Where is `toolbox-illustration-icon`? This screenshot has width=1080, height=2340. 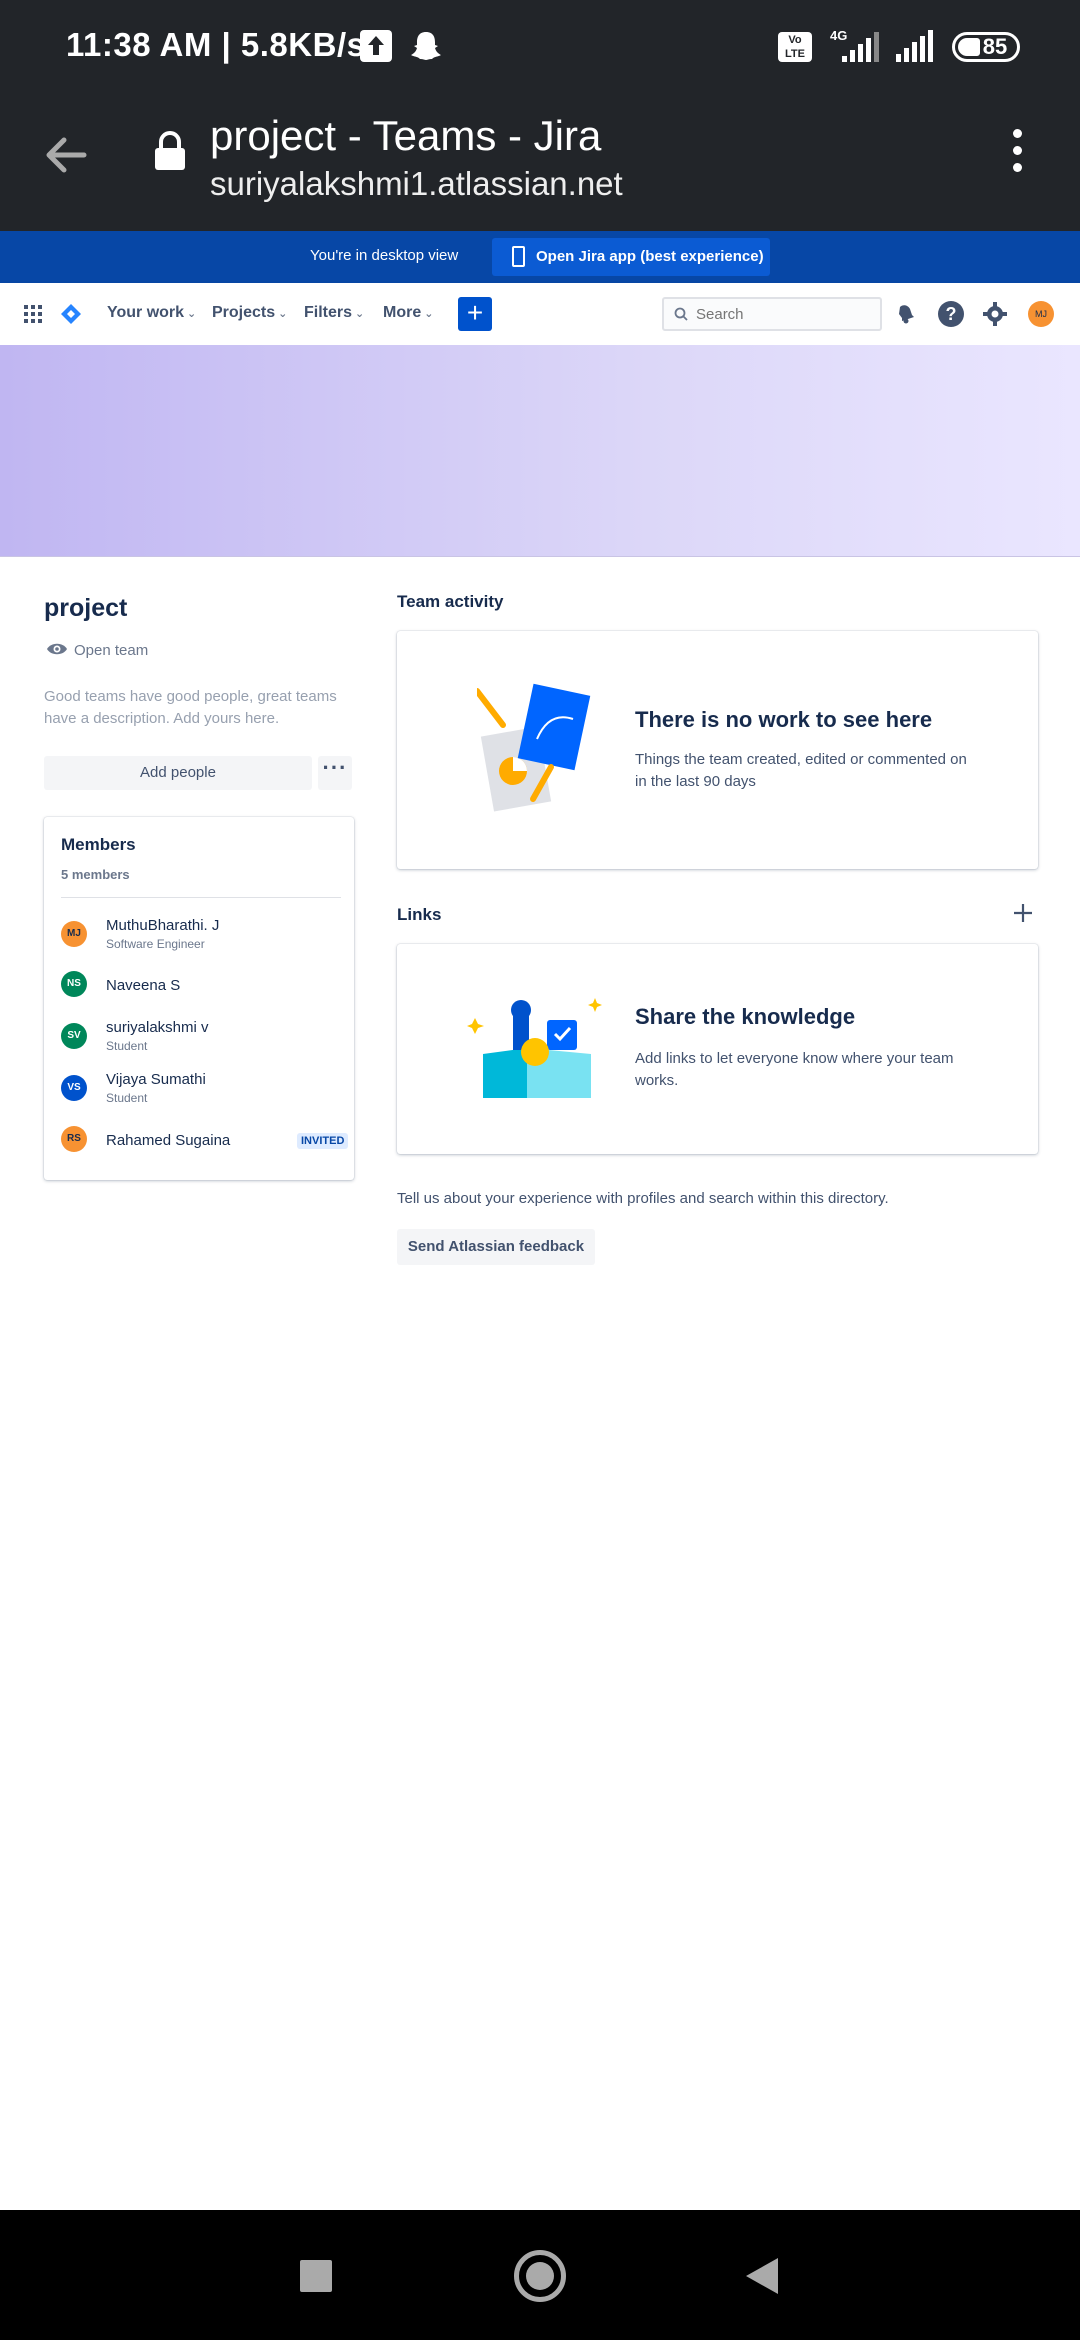 toolbox-illustration-icon is located at coordinates (537, 1051).